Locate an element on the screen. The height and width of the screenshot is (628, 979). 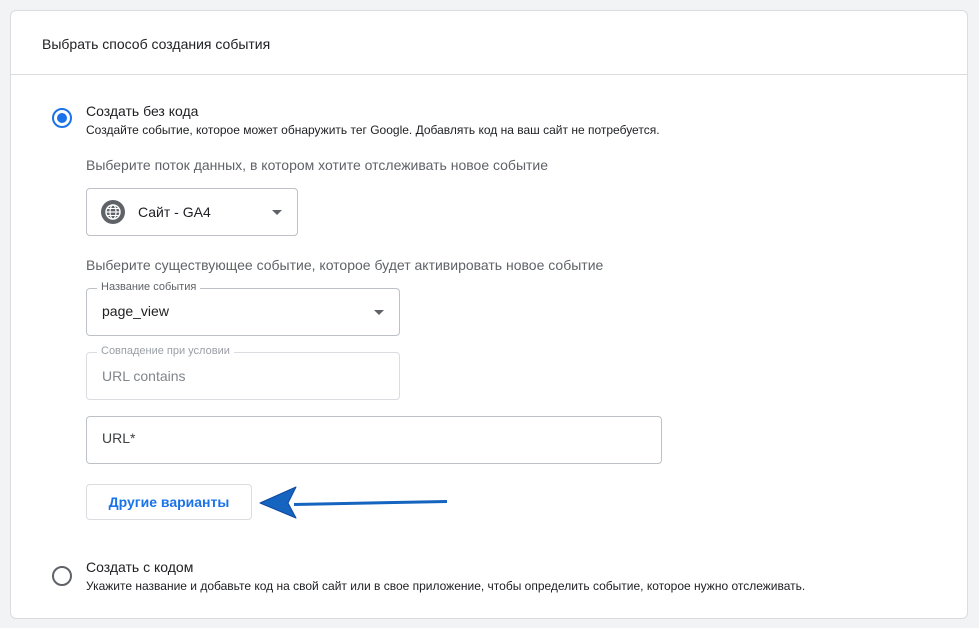
event-name-select: Название события page_view is located at coordinates (243, 308).